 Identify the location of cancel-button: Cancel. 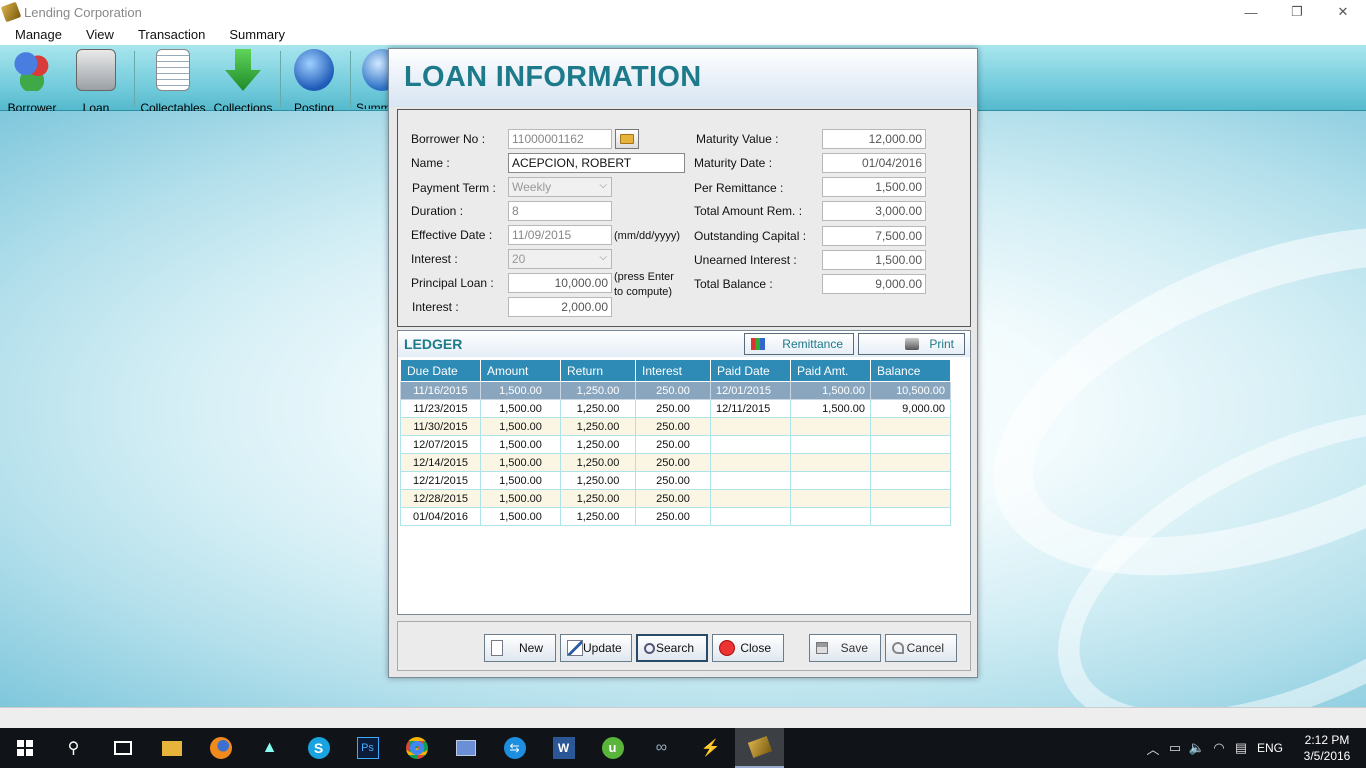
(921, 648).